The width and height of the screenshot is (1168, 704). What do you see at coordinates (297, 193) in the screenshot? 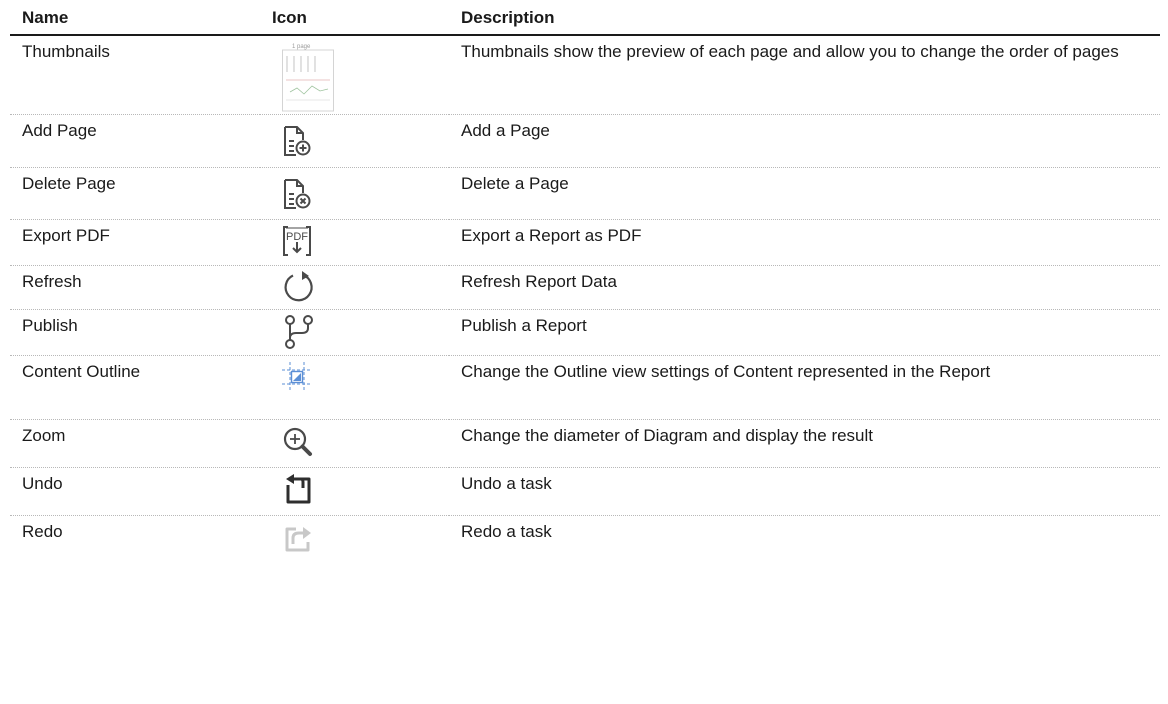
I see `delete-page-icon` at bounding box center [297, 193].